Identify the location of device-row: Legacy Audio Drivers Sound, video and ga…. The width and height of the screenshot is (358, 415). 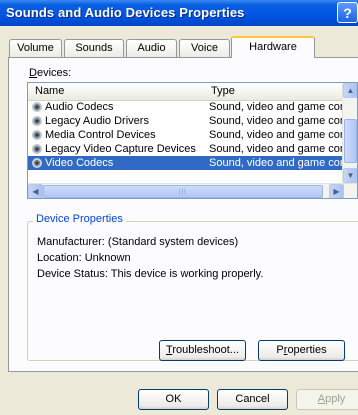
(186, 121).